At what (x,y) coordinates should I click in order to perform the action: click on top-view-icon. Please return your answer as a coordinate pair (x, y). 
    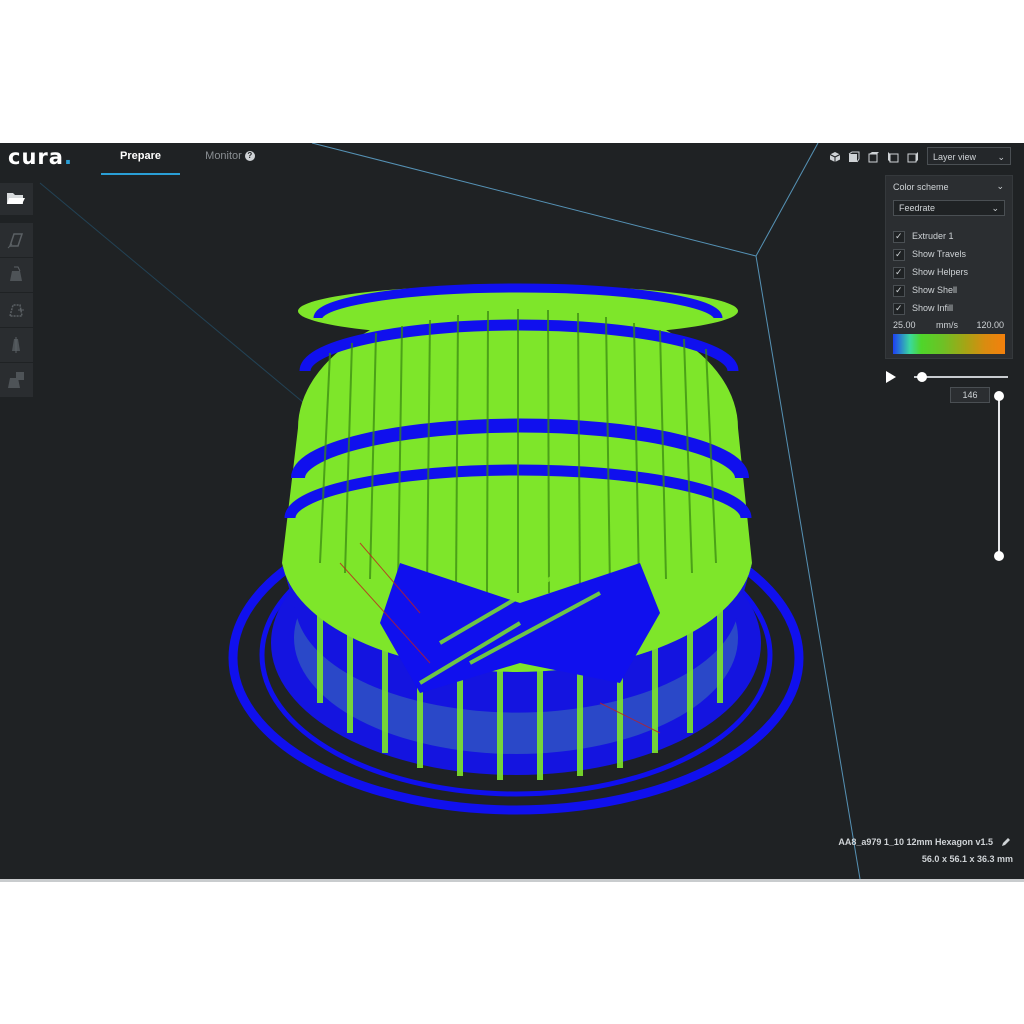
    Looking at the image, I should click on (874, 156).